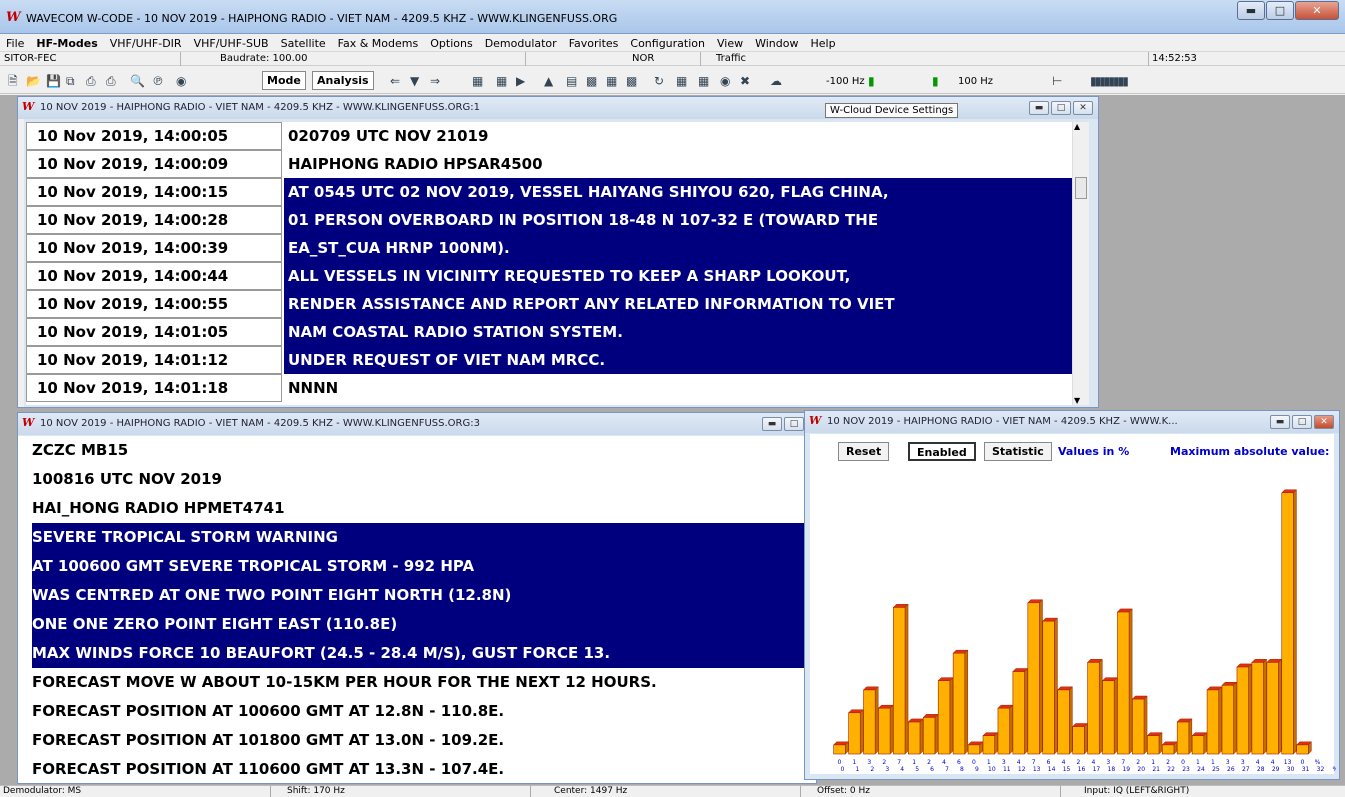  I want to click on mode-button: Mode, so click(284, 80).